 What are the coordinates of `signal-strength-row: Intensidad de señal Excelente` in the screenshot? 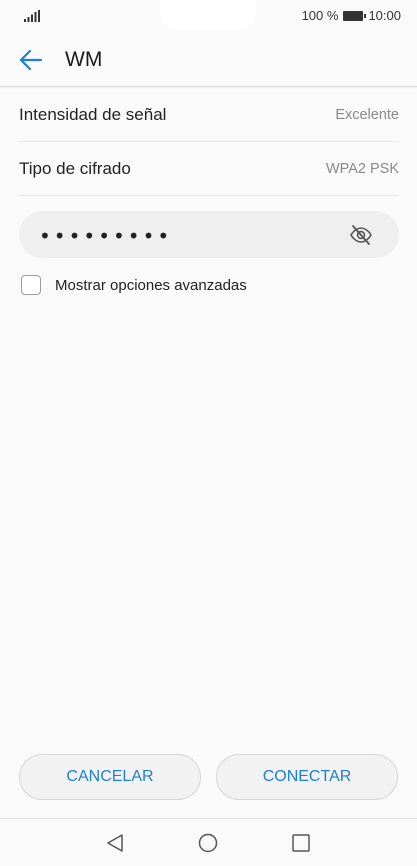 It's located at (209, 114).